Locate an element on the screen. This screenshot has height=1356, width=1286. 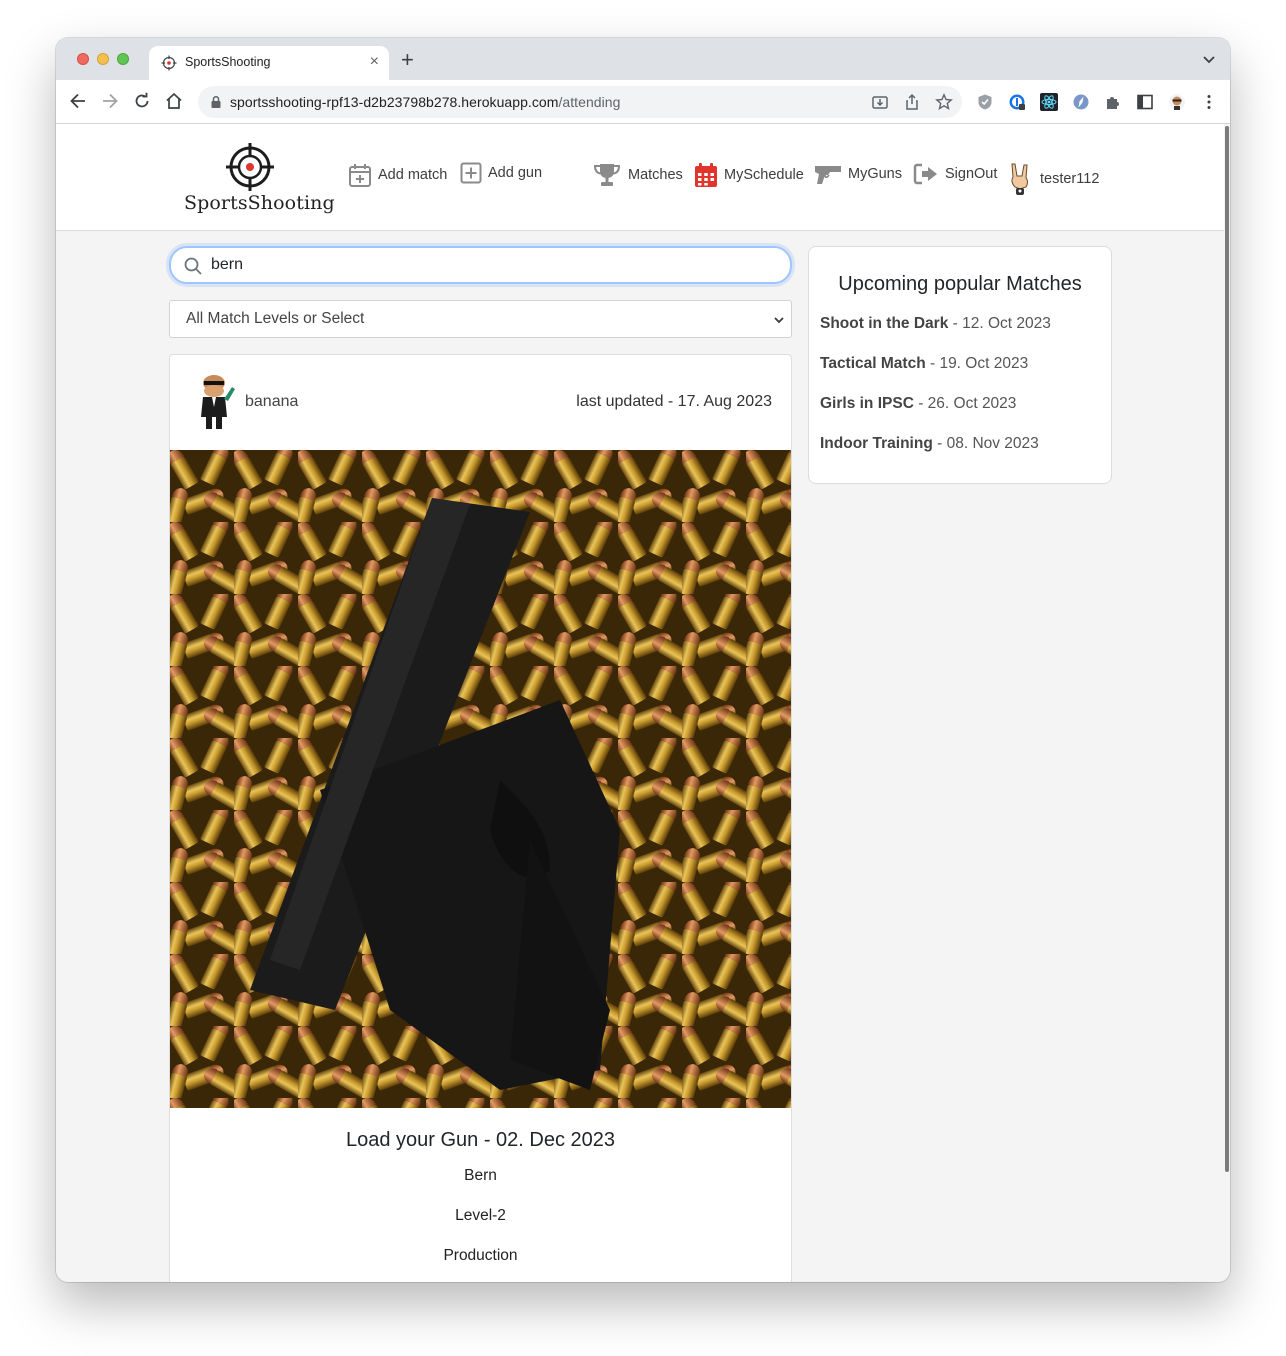
last-updated-text: last updated - 17. Aug 2023 is located at coordinates (674, 401).